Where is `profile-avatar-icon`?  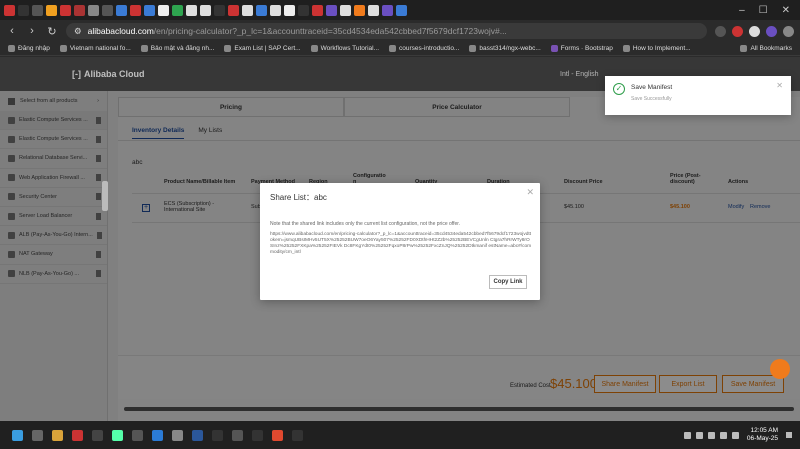
profile-avatar-icon is located at coordinates (771, 31).